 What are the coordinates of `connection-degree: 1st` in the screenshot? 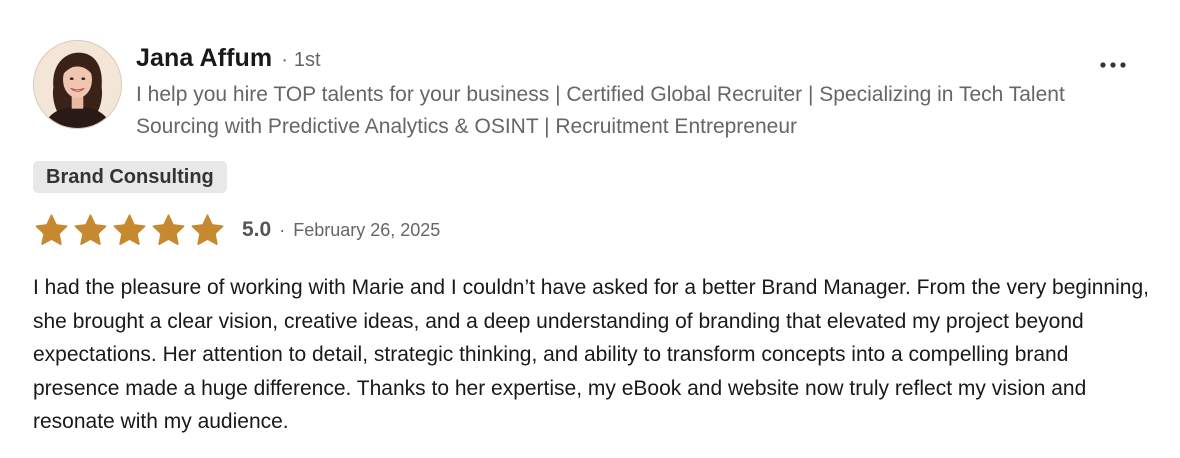 It's located at (307, 60).